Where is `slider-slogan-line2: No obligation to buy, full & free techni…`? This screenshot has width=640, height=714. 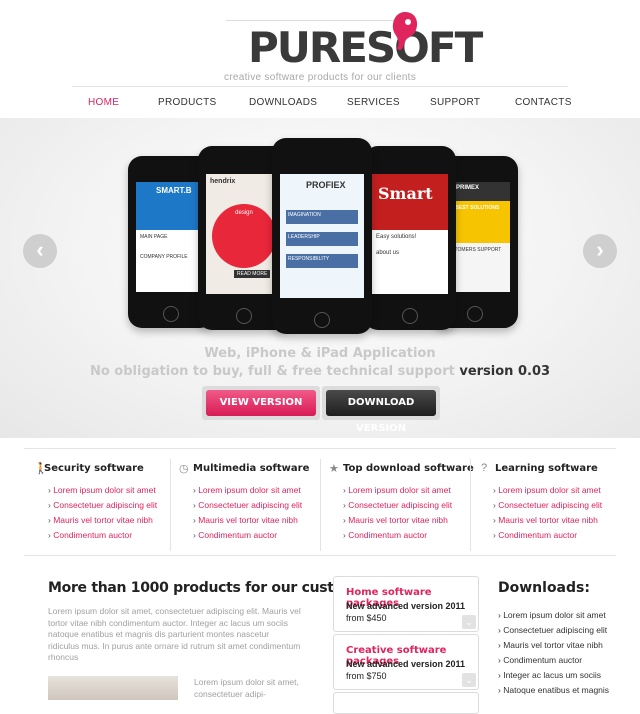
slider-slogan-line2: No obligation to buy, full & free techni… is located at coordinates (320, 371).